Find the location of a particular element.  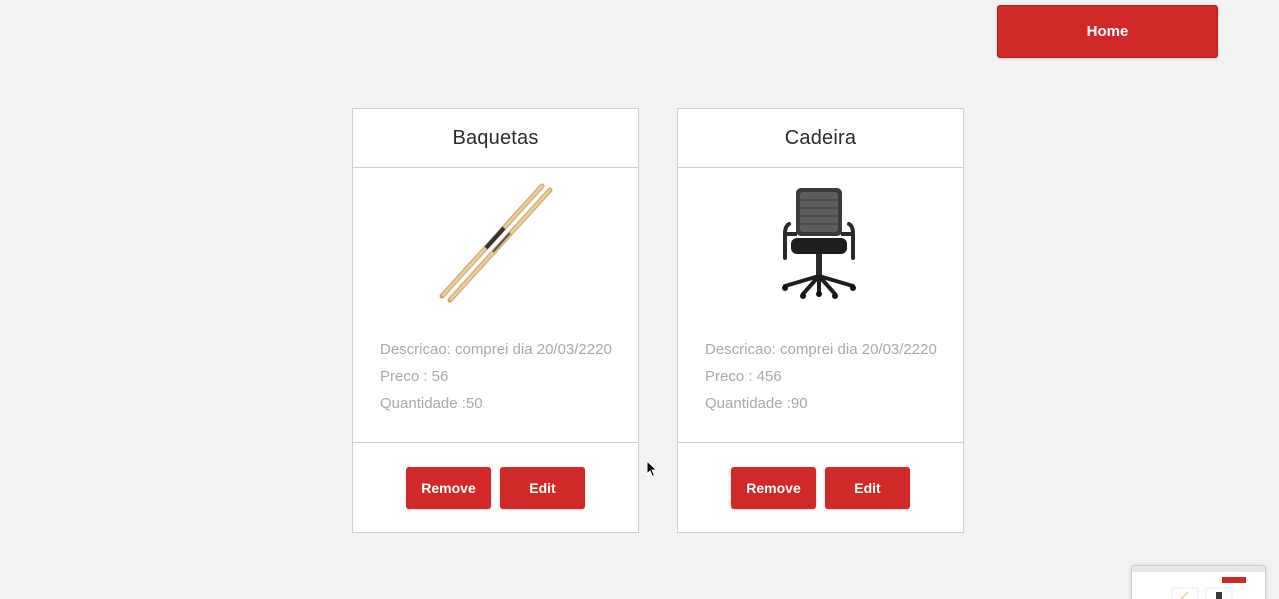

card-header: Baquetas is located at coordinates (495, 138).